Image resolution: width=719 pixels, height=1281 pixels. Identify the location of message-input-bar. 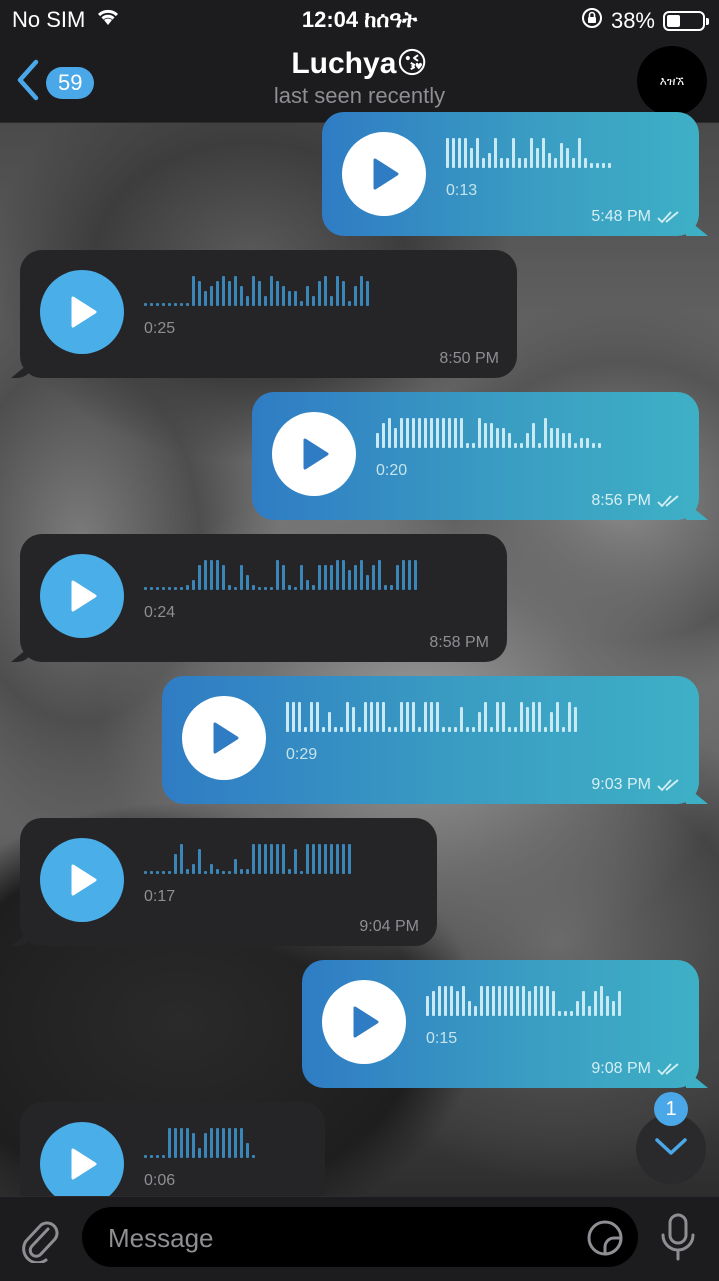
(359, 1238).